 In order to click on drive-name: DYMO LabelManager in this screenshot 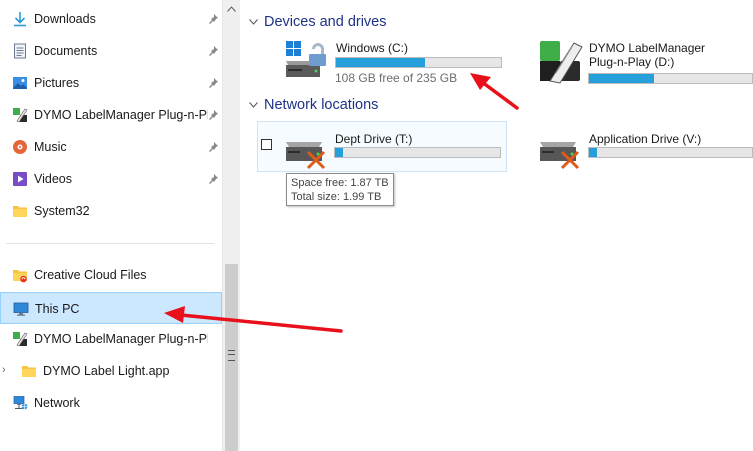, I will do `click(647, 48)`.